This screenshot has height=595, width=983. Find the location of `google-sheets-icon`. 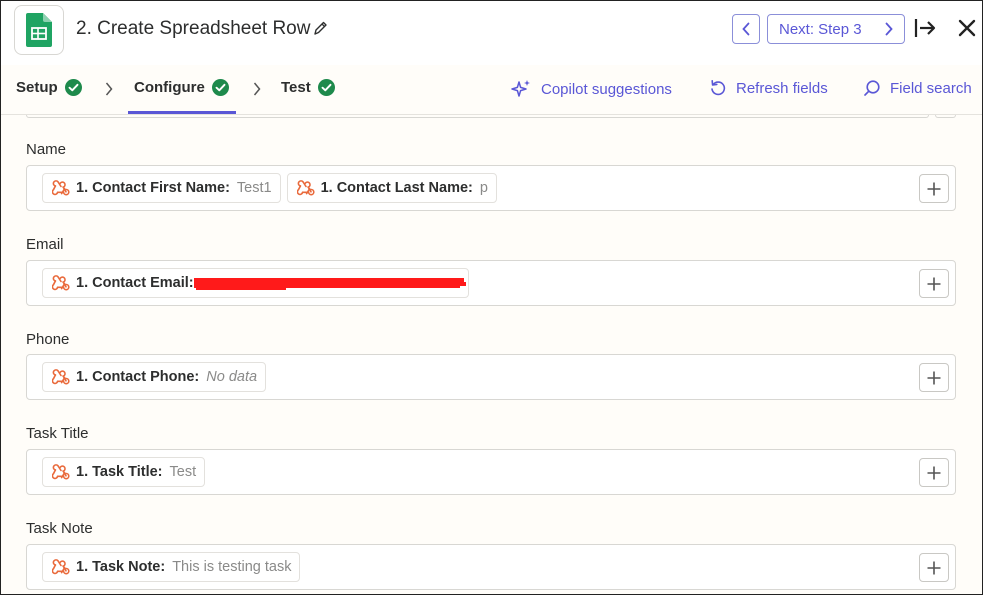

google-sheets-icon is located at coordinates (39, 30).